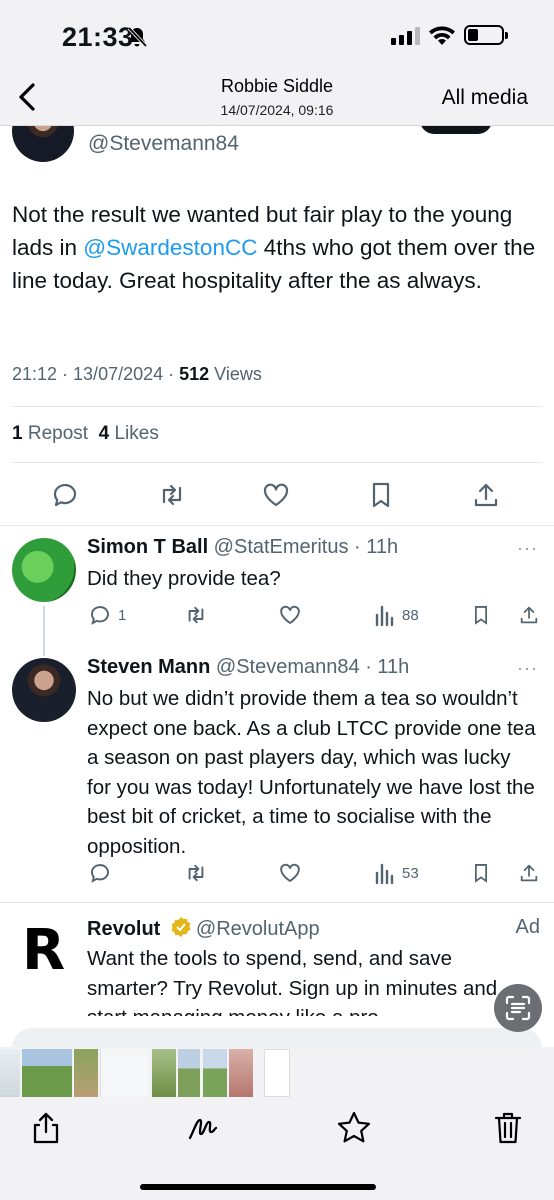 The height and width of the screenshot is (1200, 554). What do you see at coordinates (55, 433) in the screenshot?
I see `reposts-link: Repost` at bounding box center [55, 433].